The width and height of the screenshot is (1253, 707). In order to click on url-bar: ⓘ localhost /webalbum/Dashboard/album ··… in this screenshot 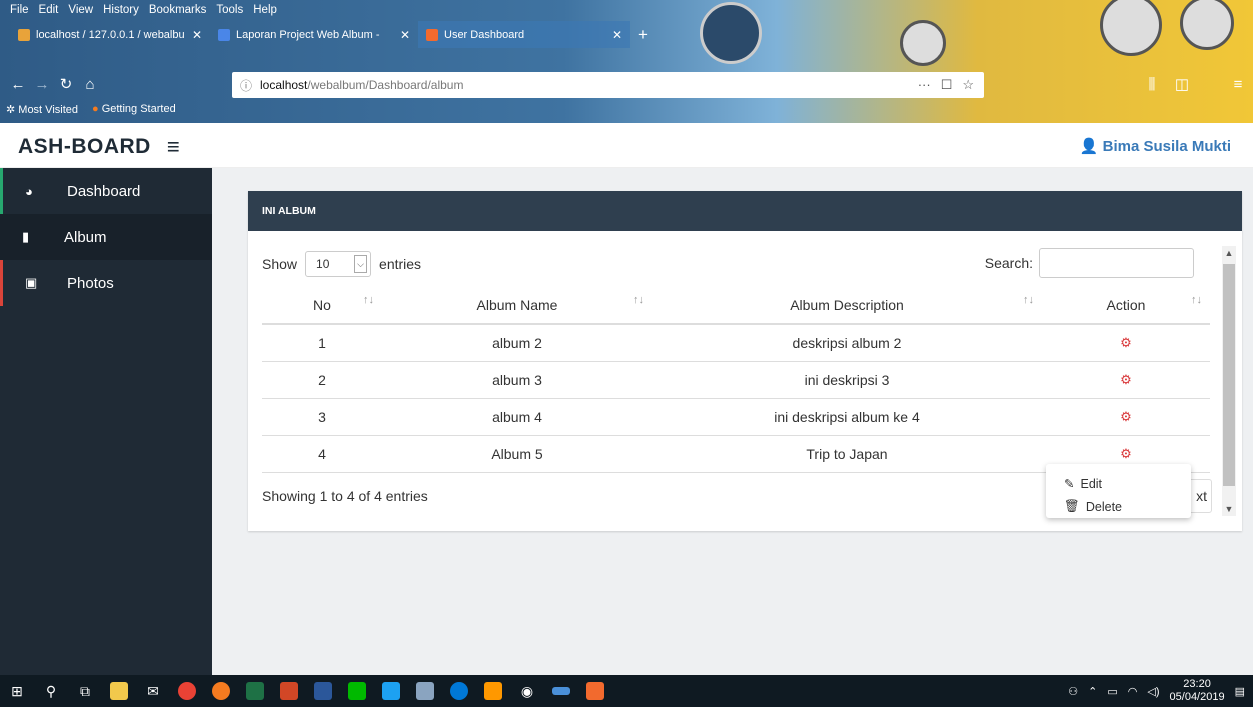, I will do `click(608, 85)`.